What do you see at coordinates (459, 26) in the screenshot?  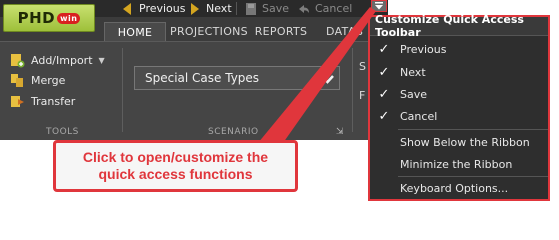 I see `menu-title: Customize Quick Access Toolbar` at bounding box center [459, 26].